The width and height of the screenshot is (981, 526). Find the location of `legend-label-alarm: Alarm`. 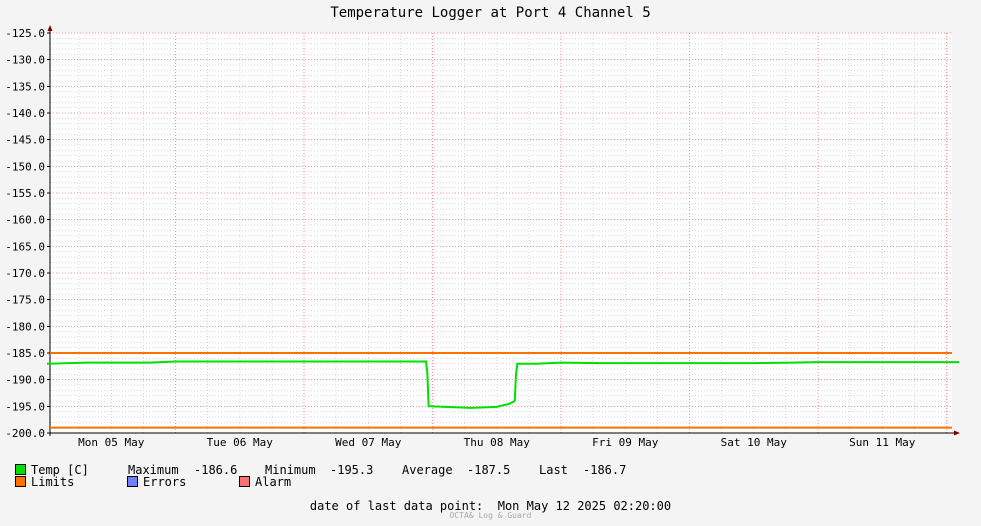

legend-label-alarm: Alarm is located at coordinates (273, 482).